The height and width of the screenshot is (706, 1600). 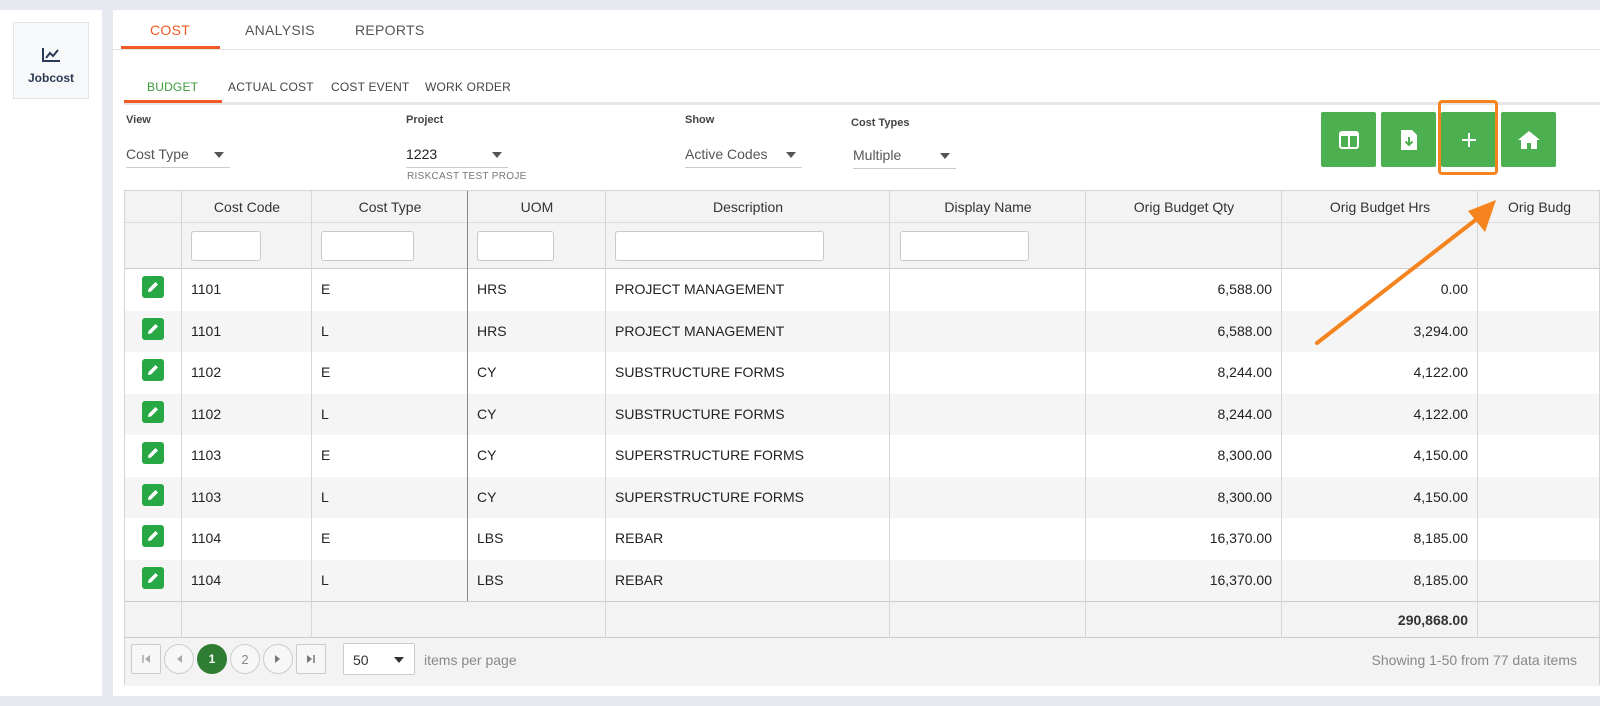 I want to click on col-orig-budget-qty: Orig Budget Qty, so click(x=1184, y=207).